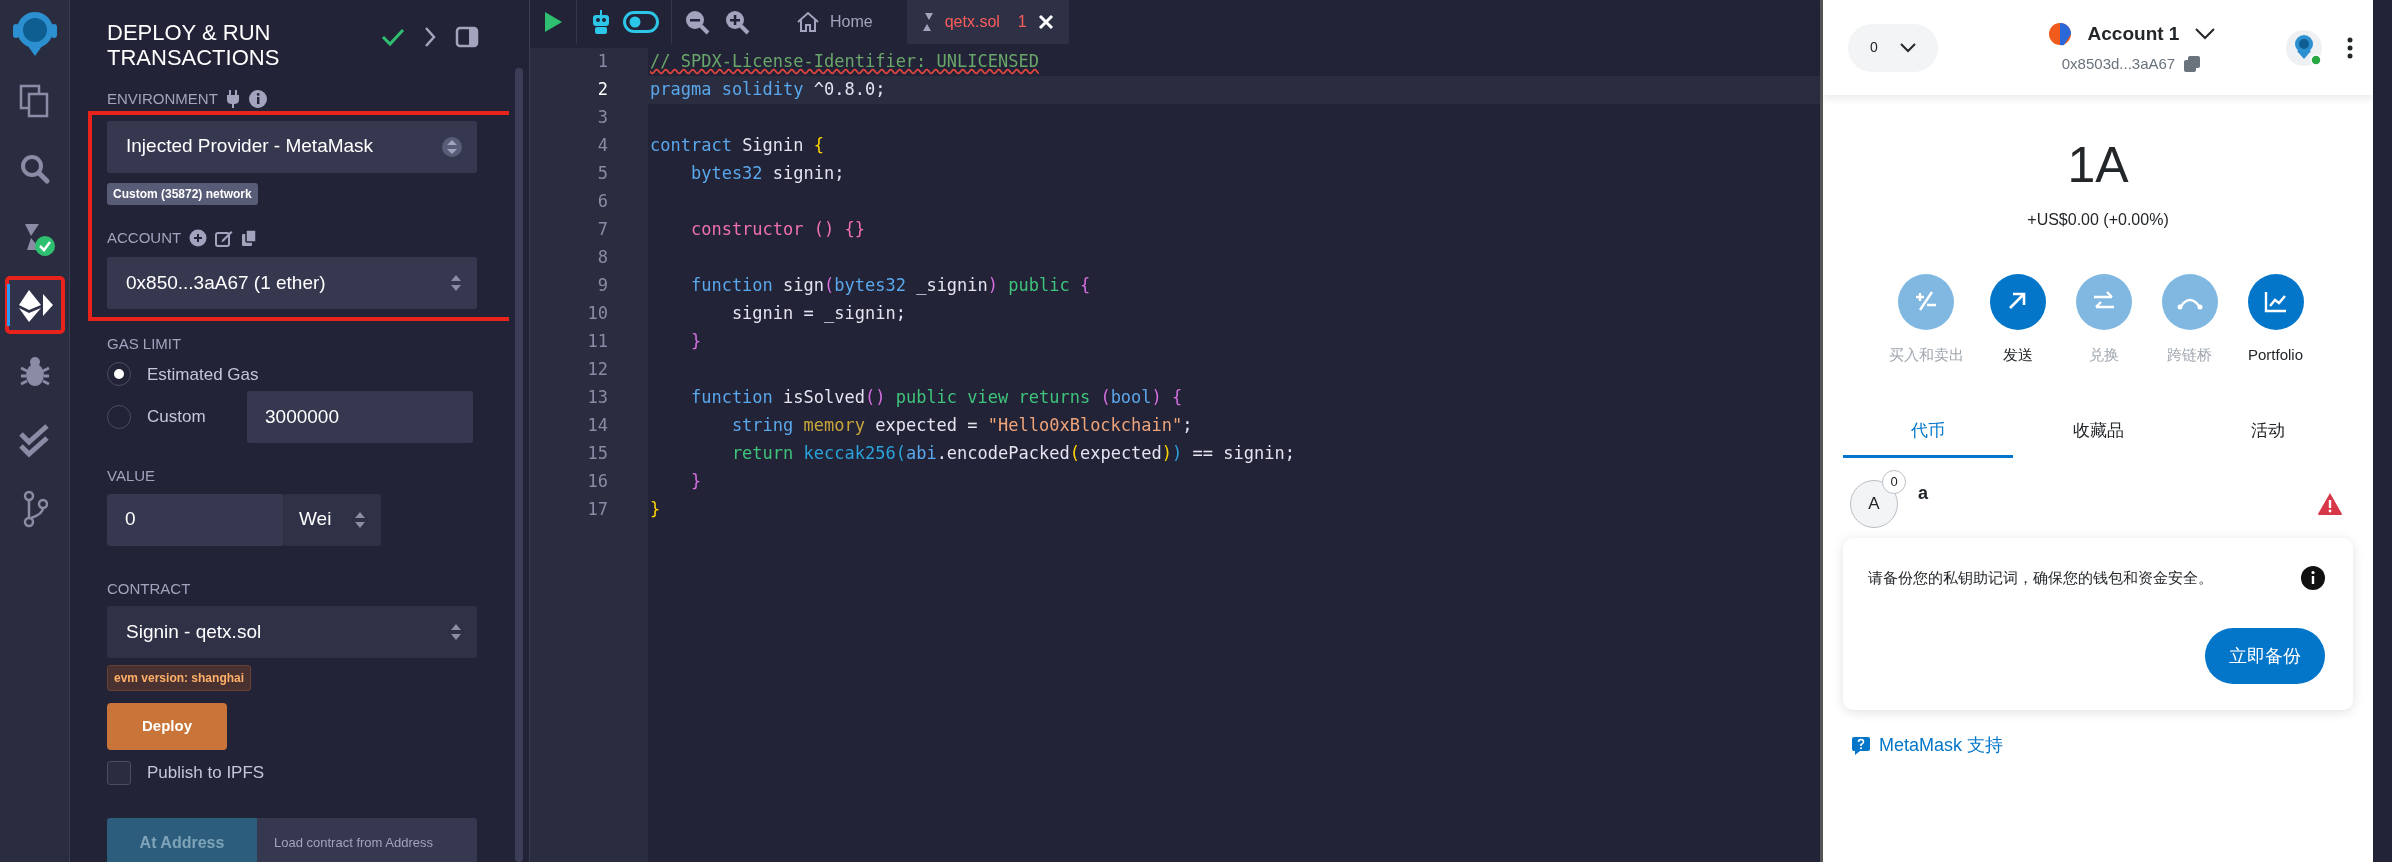 The height and width of the screenshot is (862, 2392). I want to click on scrollbar, so click(519, 465).